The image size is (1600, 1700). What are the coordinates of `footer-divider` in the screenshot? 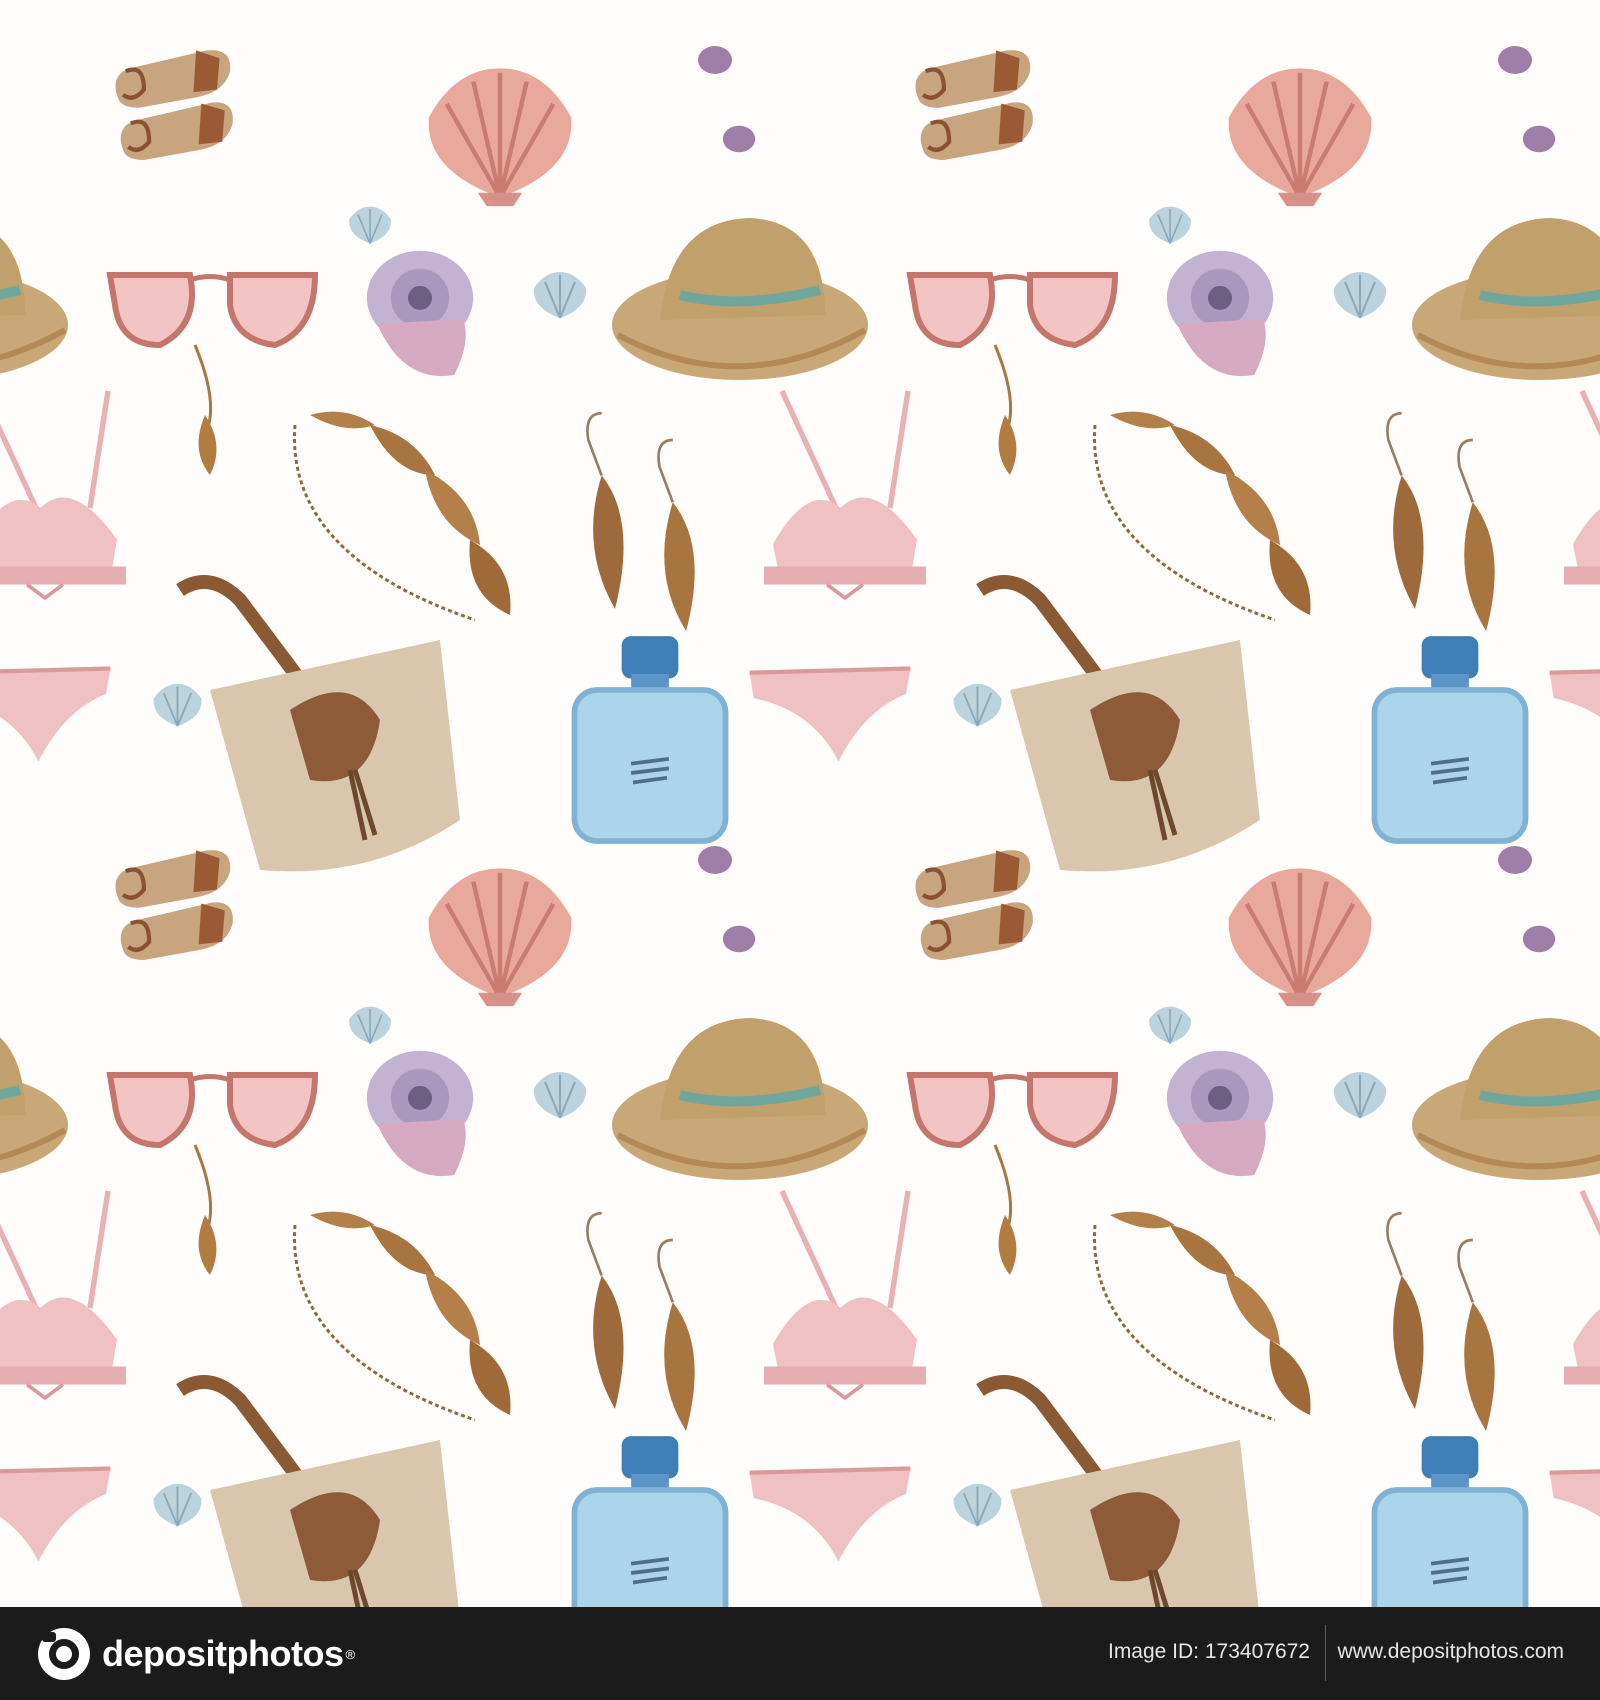 It's located at (1325, 1653).